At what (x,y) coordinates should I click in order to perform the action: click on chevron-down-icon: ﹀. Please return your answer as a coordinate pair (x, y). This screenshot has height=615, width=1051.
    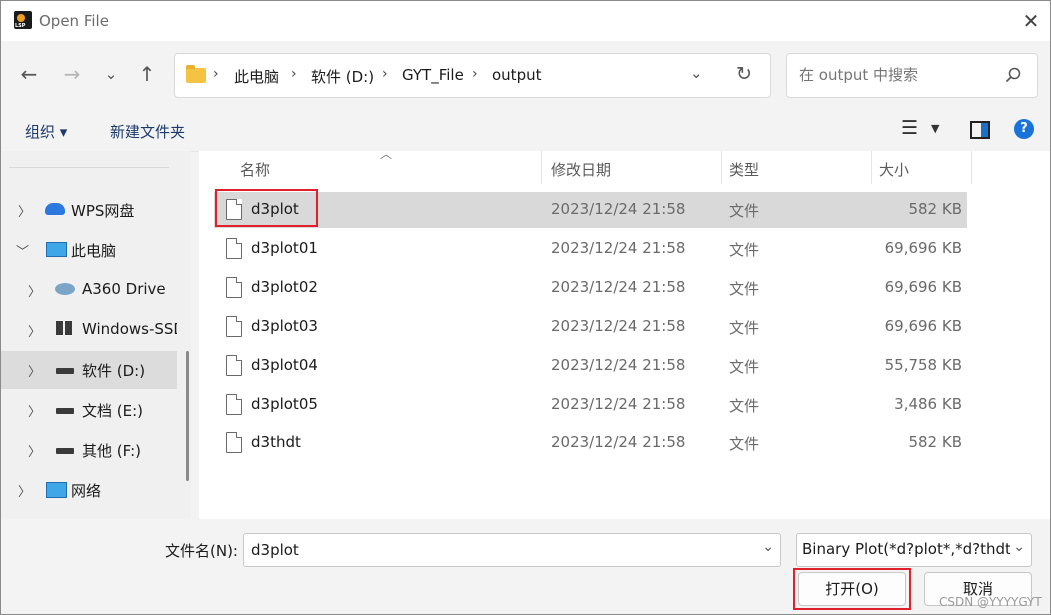
    Looking at the image, I should click on (22, 250).